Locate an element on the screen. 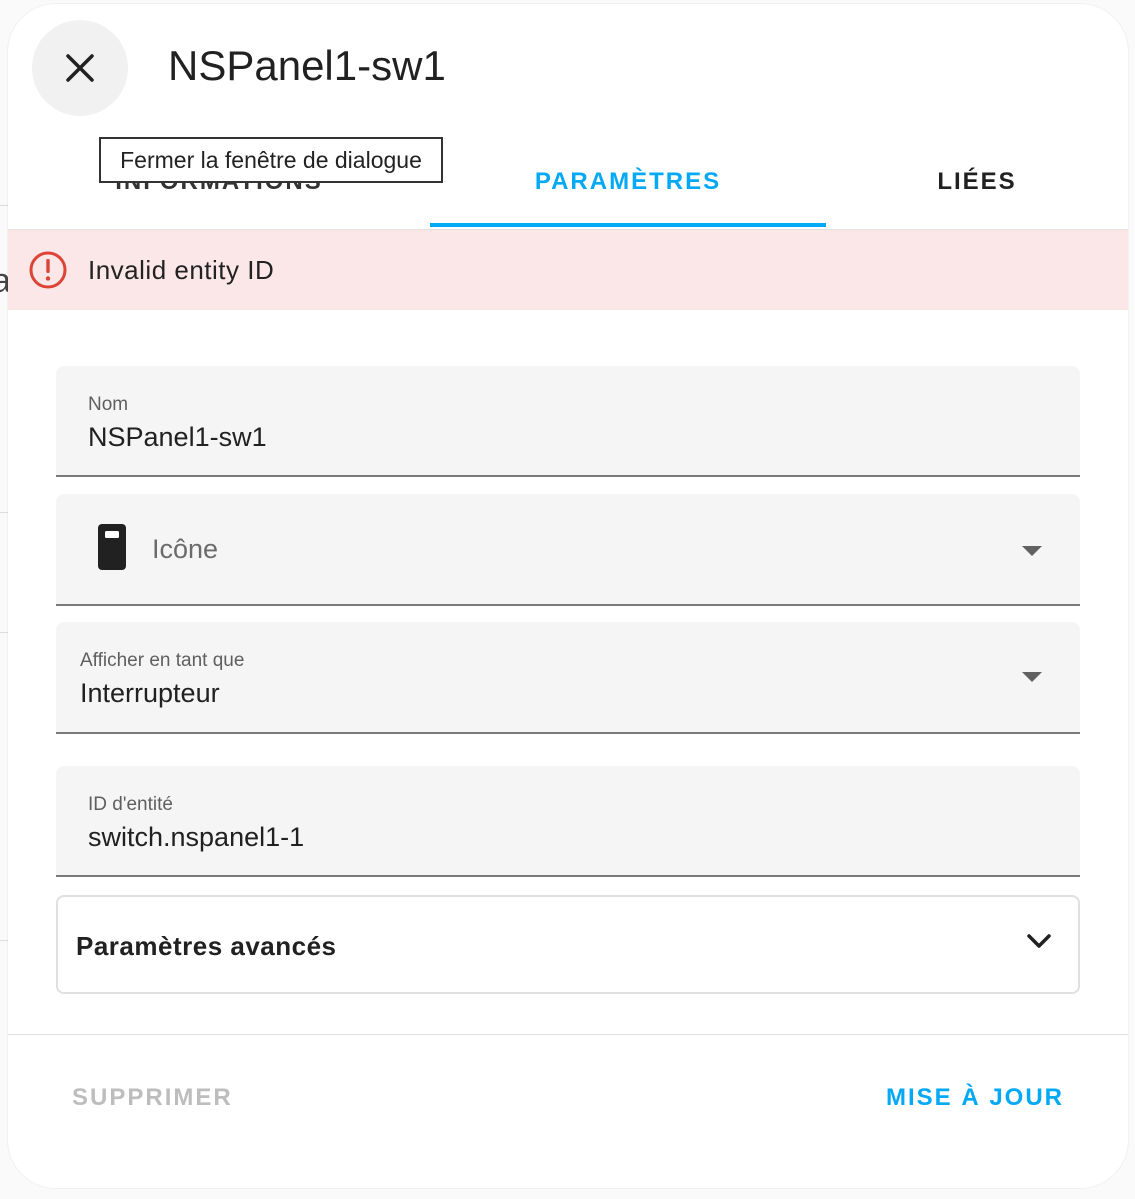  name-field-value: NSPanel1-sw1 is located at coordinates (177, 437).